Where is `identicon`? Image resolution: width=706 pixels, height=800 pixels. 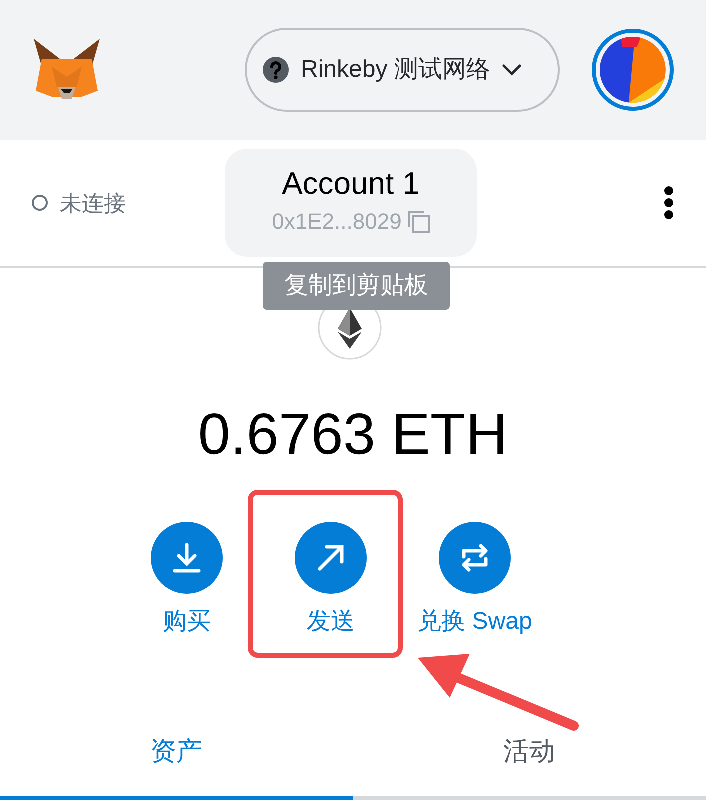 identicon is located at coordinates (633, 70).